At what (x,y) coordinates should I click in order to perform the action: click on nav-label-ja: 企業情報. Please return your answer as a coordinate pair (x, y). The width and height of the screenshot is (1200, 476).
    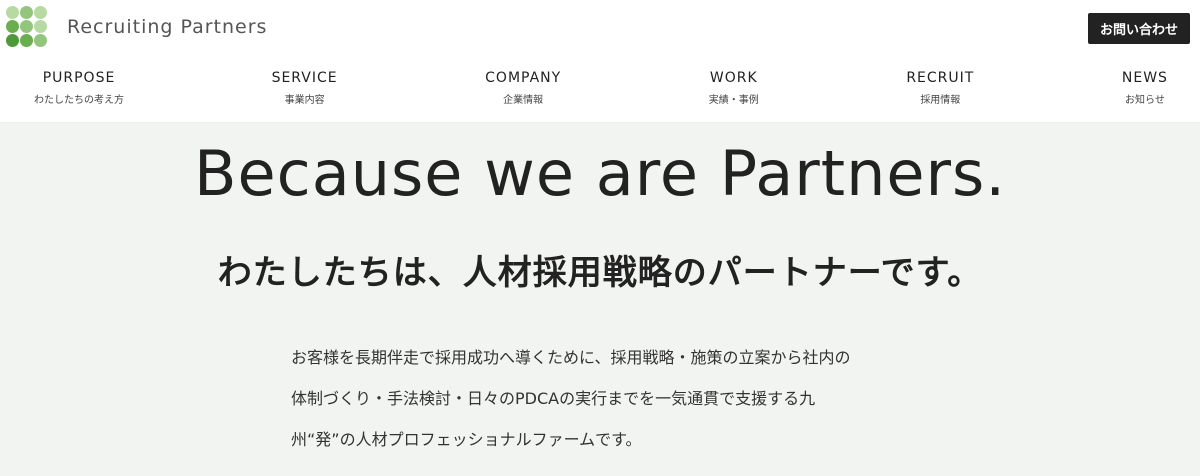
    Looking at the image, I should click on (523, 100).